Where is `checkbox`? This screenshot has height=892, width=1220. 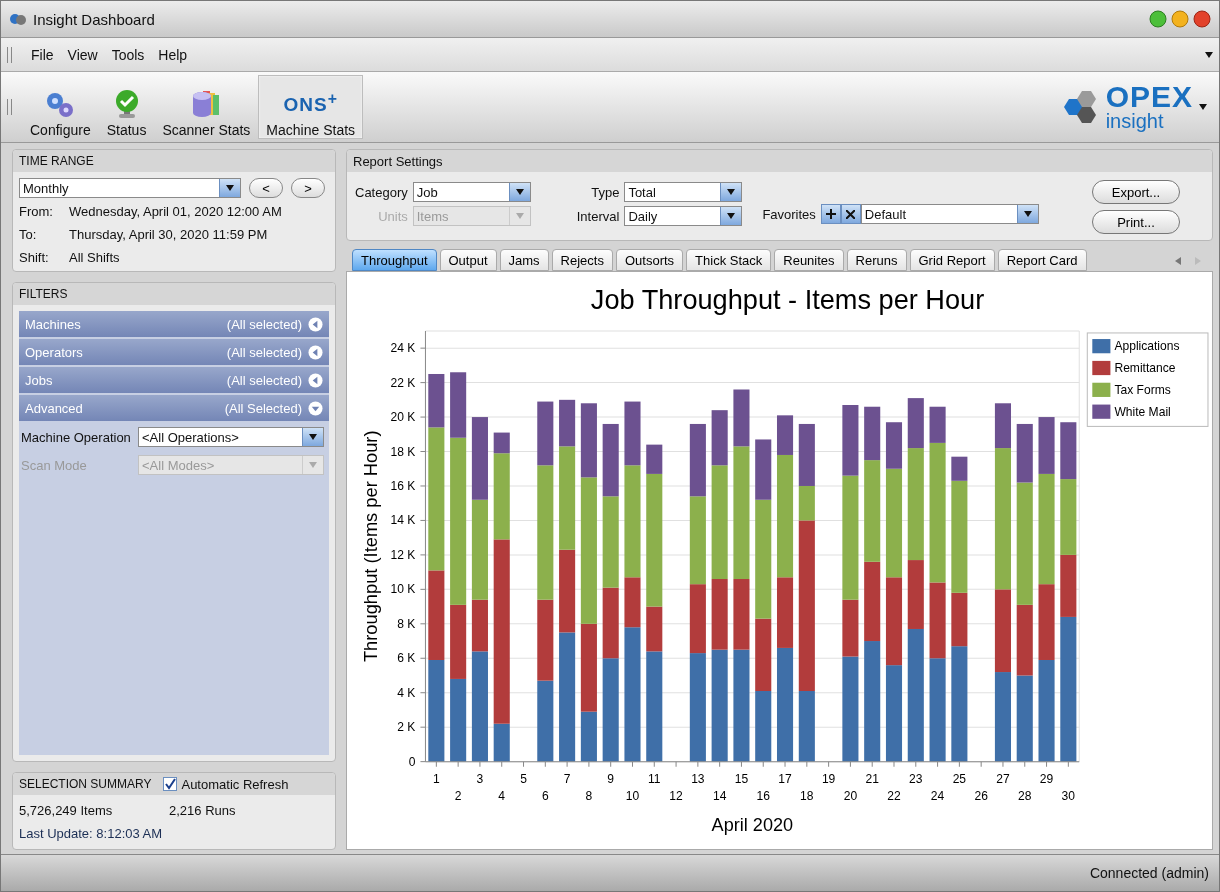
checkbox is located at coordinates (170, 784).